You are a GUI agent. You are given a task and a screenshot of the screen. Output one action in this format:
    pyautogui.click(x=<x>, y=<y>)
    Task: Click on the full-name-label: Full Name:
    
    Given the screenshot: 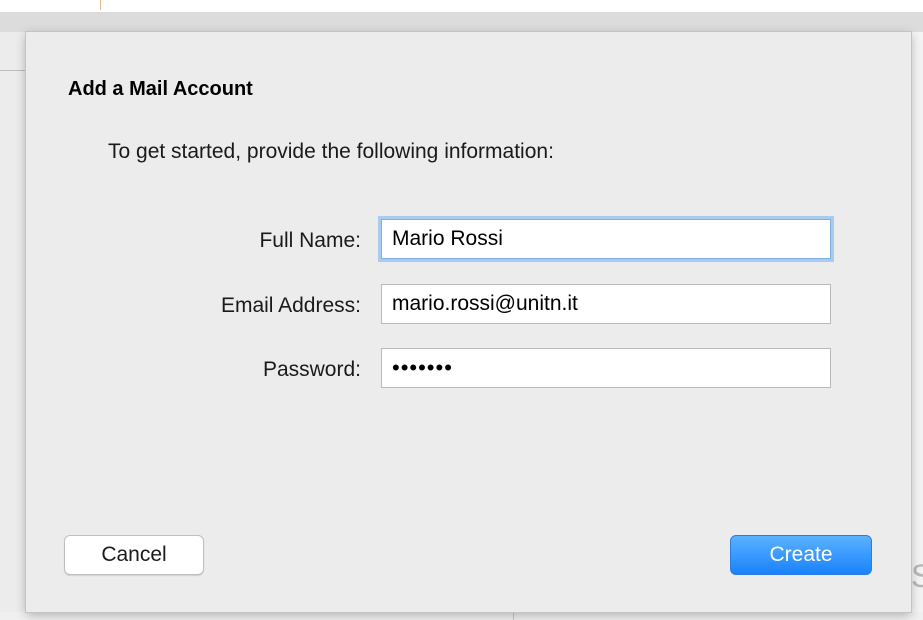 What is the action you would take?
    pyautogui.click(x=310, y=240)
    